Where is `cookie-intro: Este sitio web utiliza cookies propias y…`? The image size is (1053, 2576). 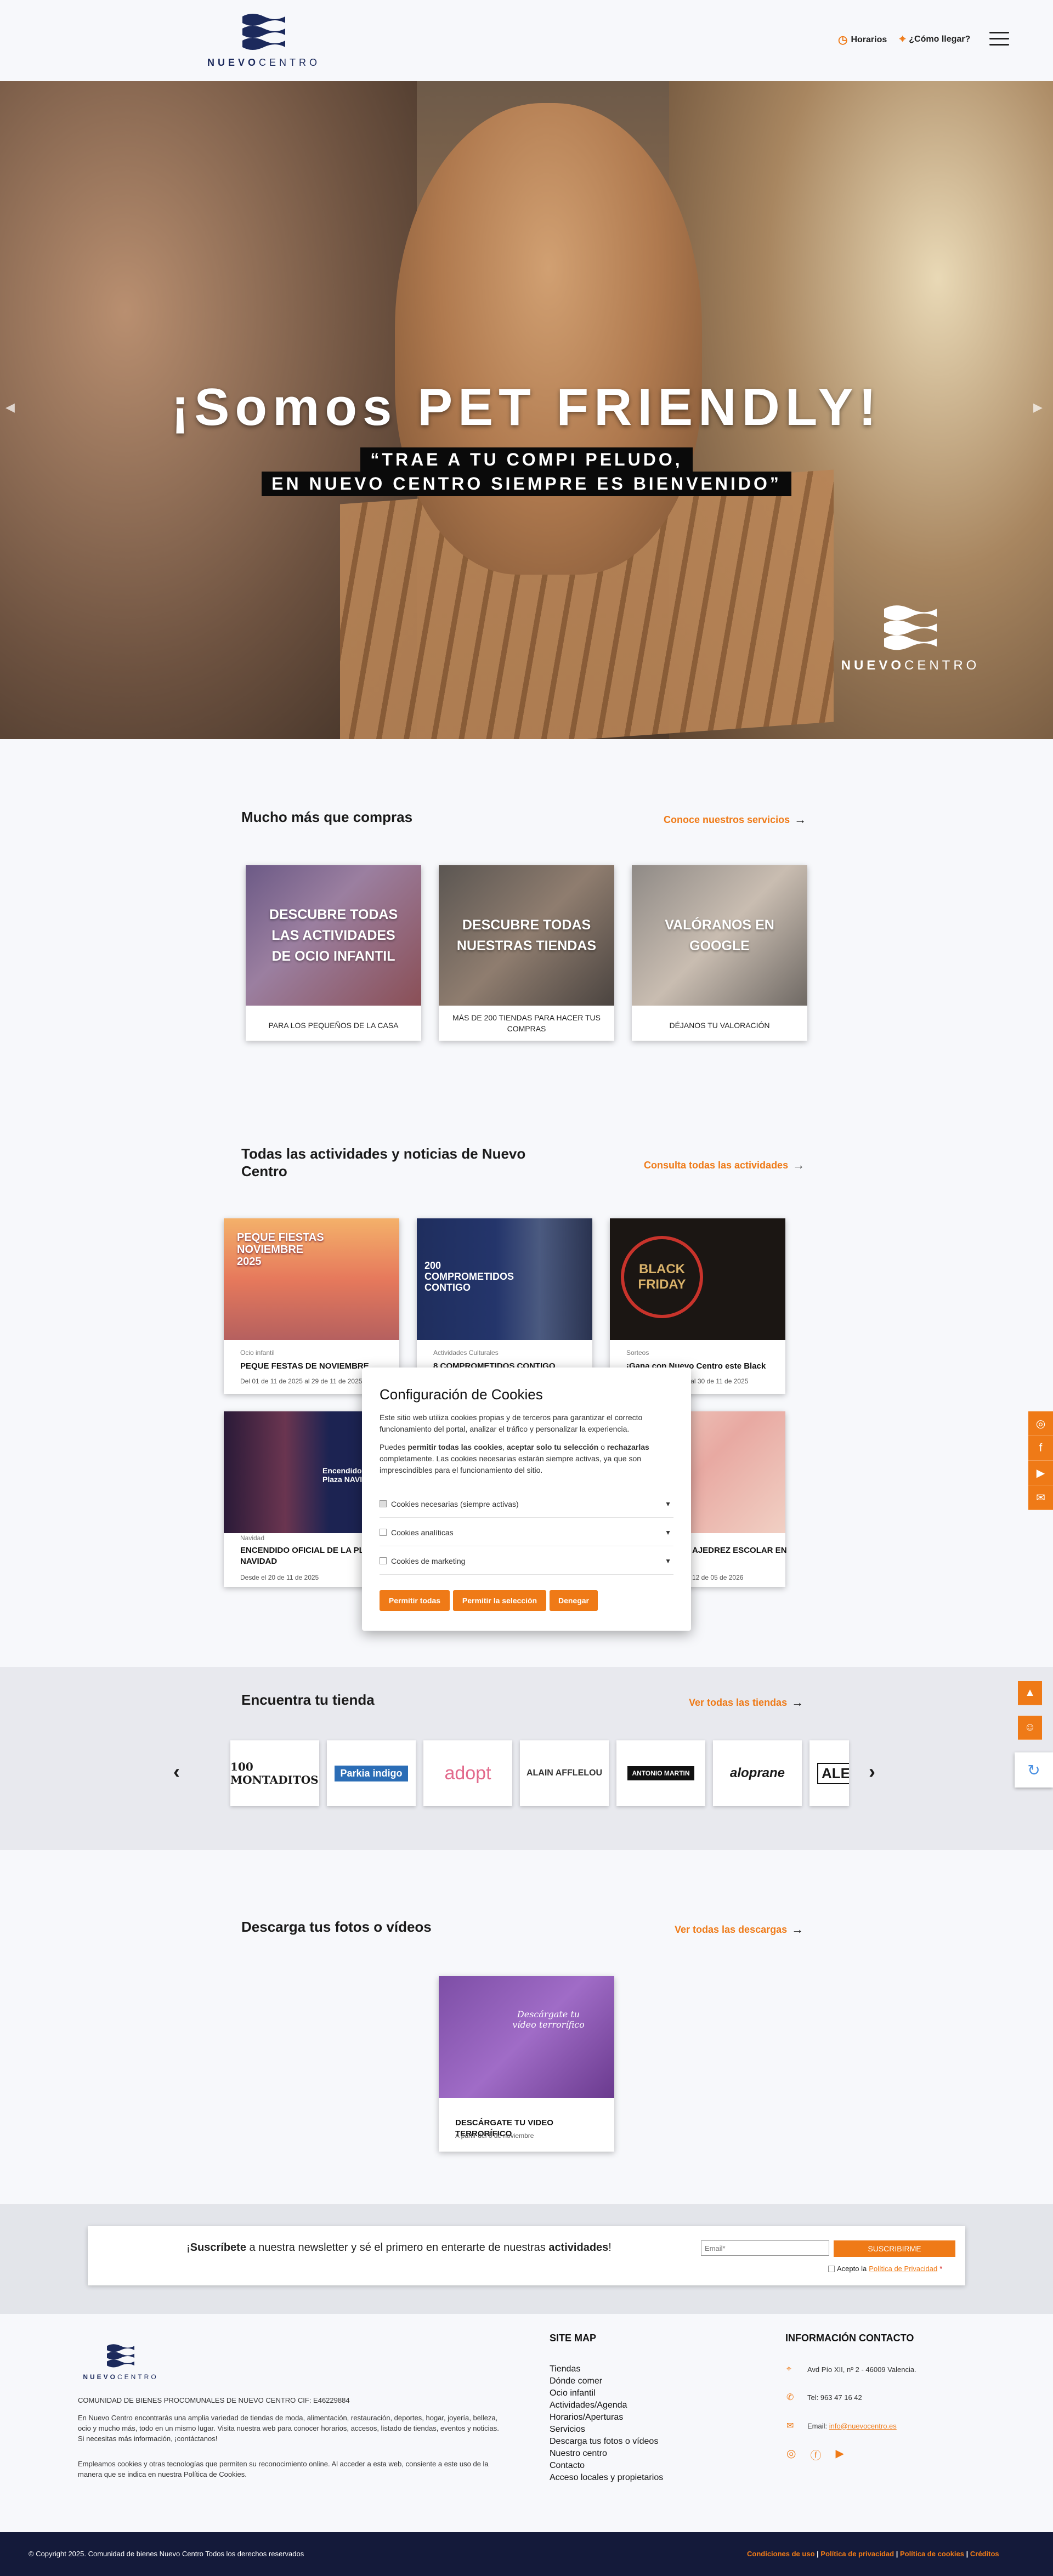 cookie-intro: Este sitio web utiliza cookies propias y… is located at coordinates (511, 1423).